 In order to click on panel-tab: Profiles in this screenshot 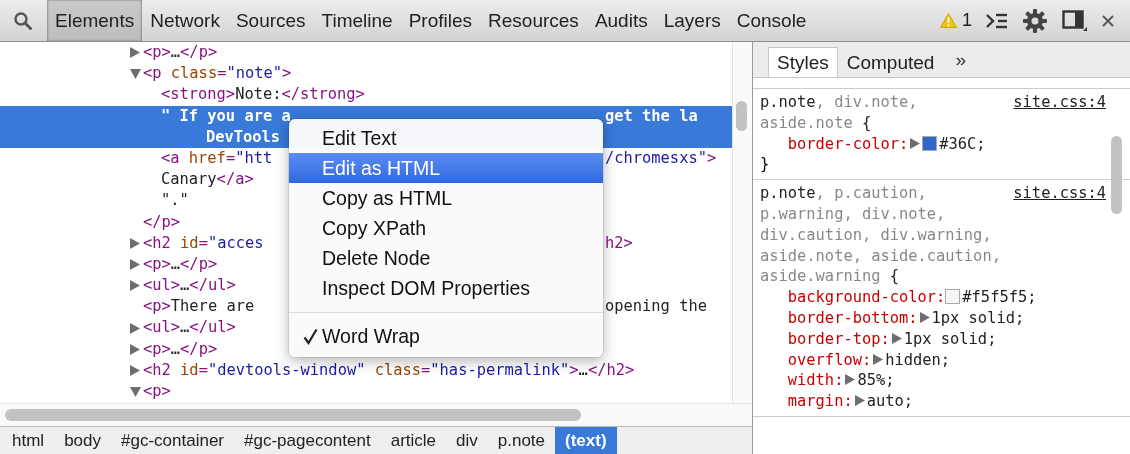, I will do `click(440, 20)`.